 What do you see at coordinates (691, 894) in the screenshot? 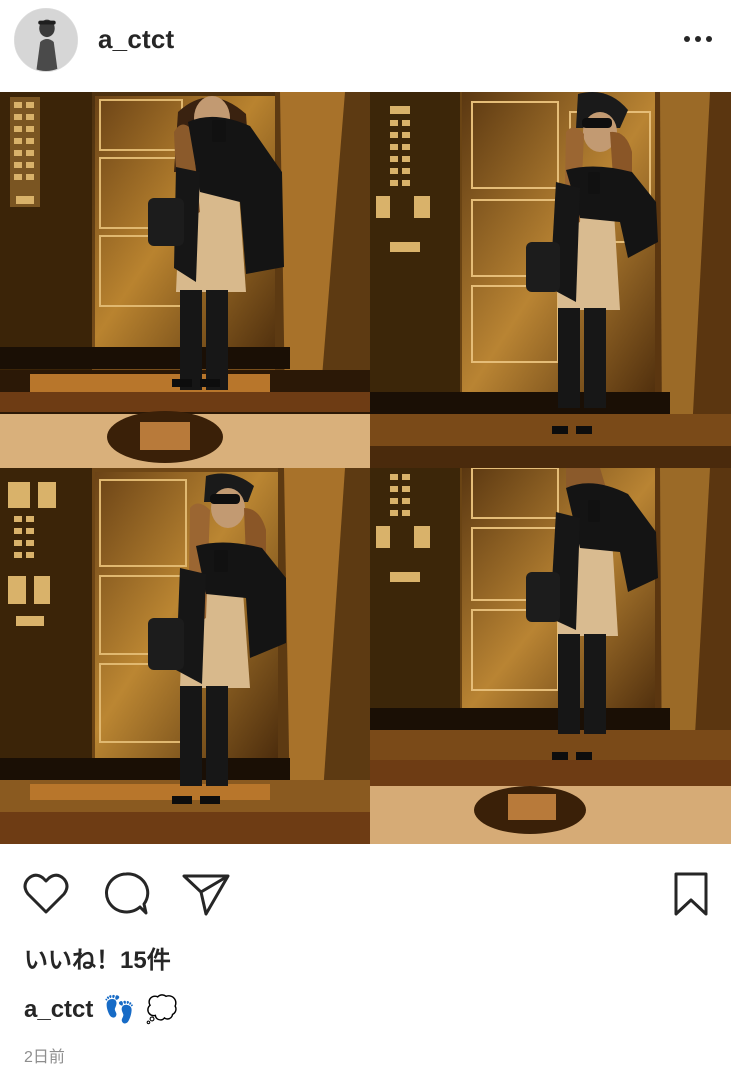
I see `bookmark-icon` at bounding box center [691, 894].